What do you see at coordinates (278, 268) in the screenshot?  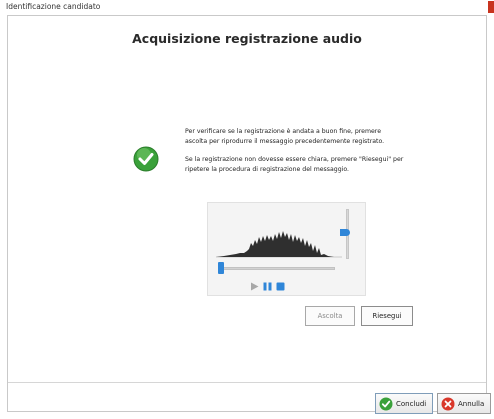 I see `playback-timeline` at bounding box center [278, 268].